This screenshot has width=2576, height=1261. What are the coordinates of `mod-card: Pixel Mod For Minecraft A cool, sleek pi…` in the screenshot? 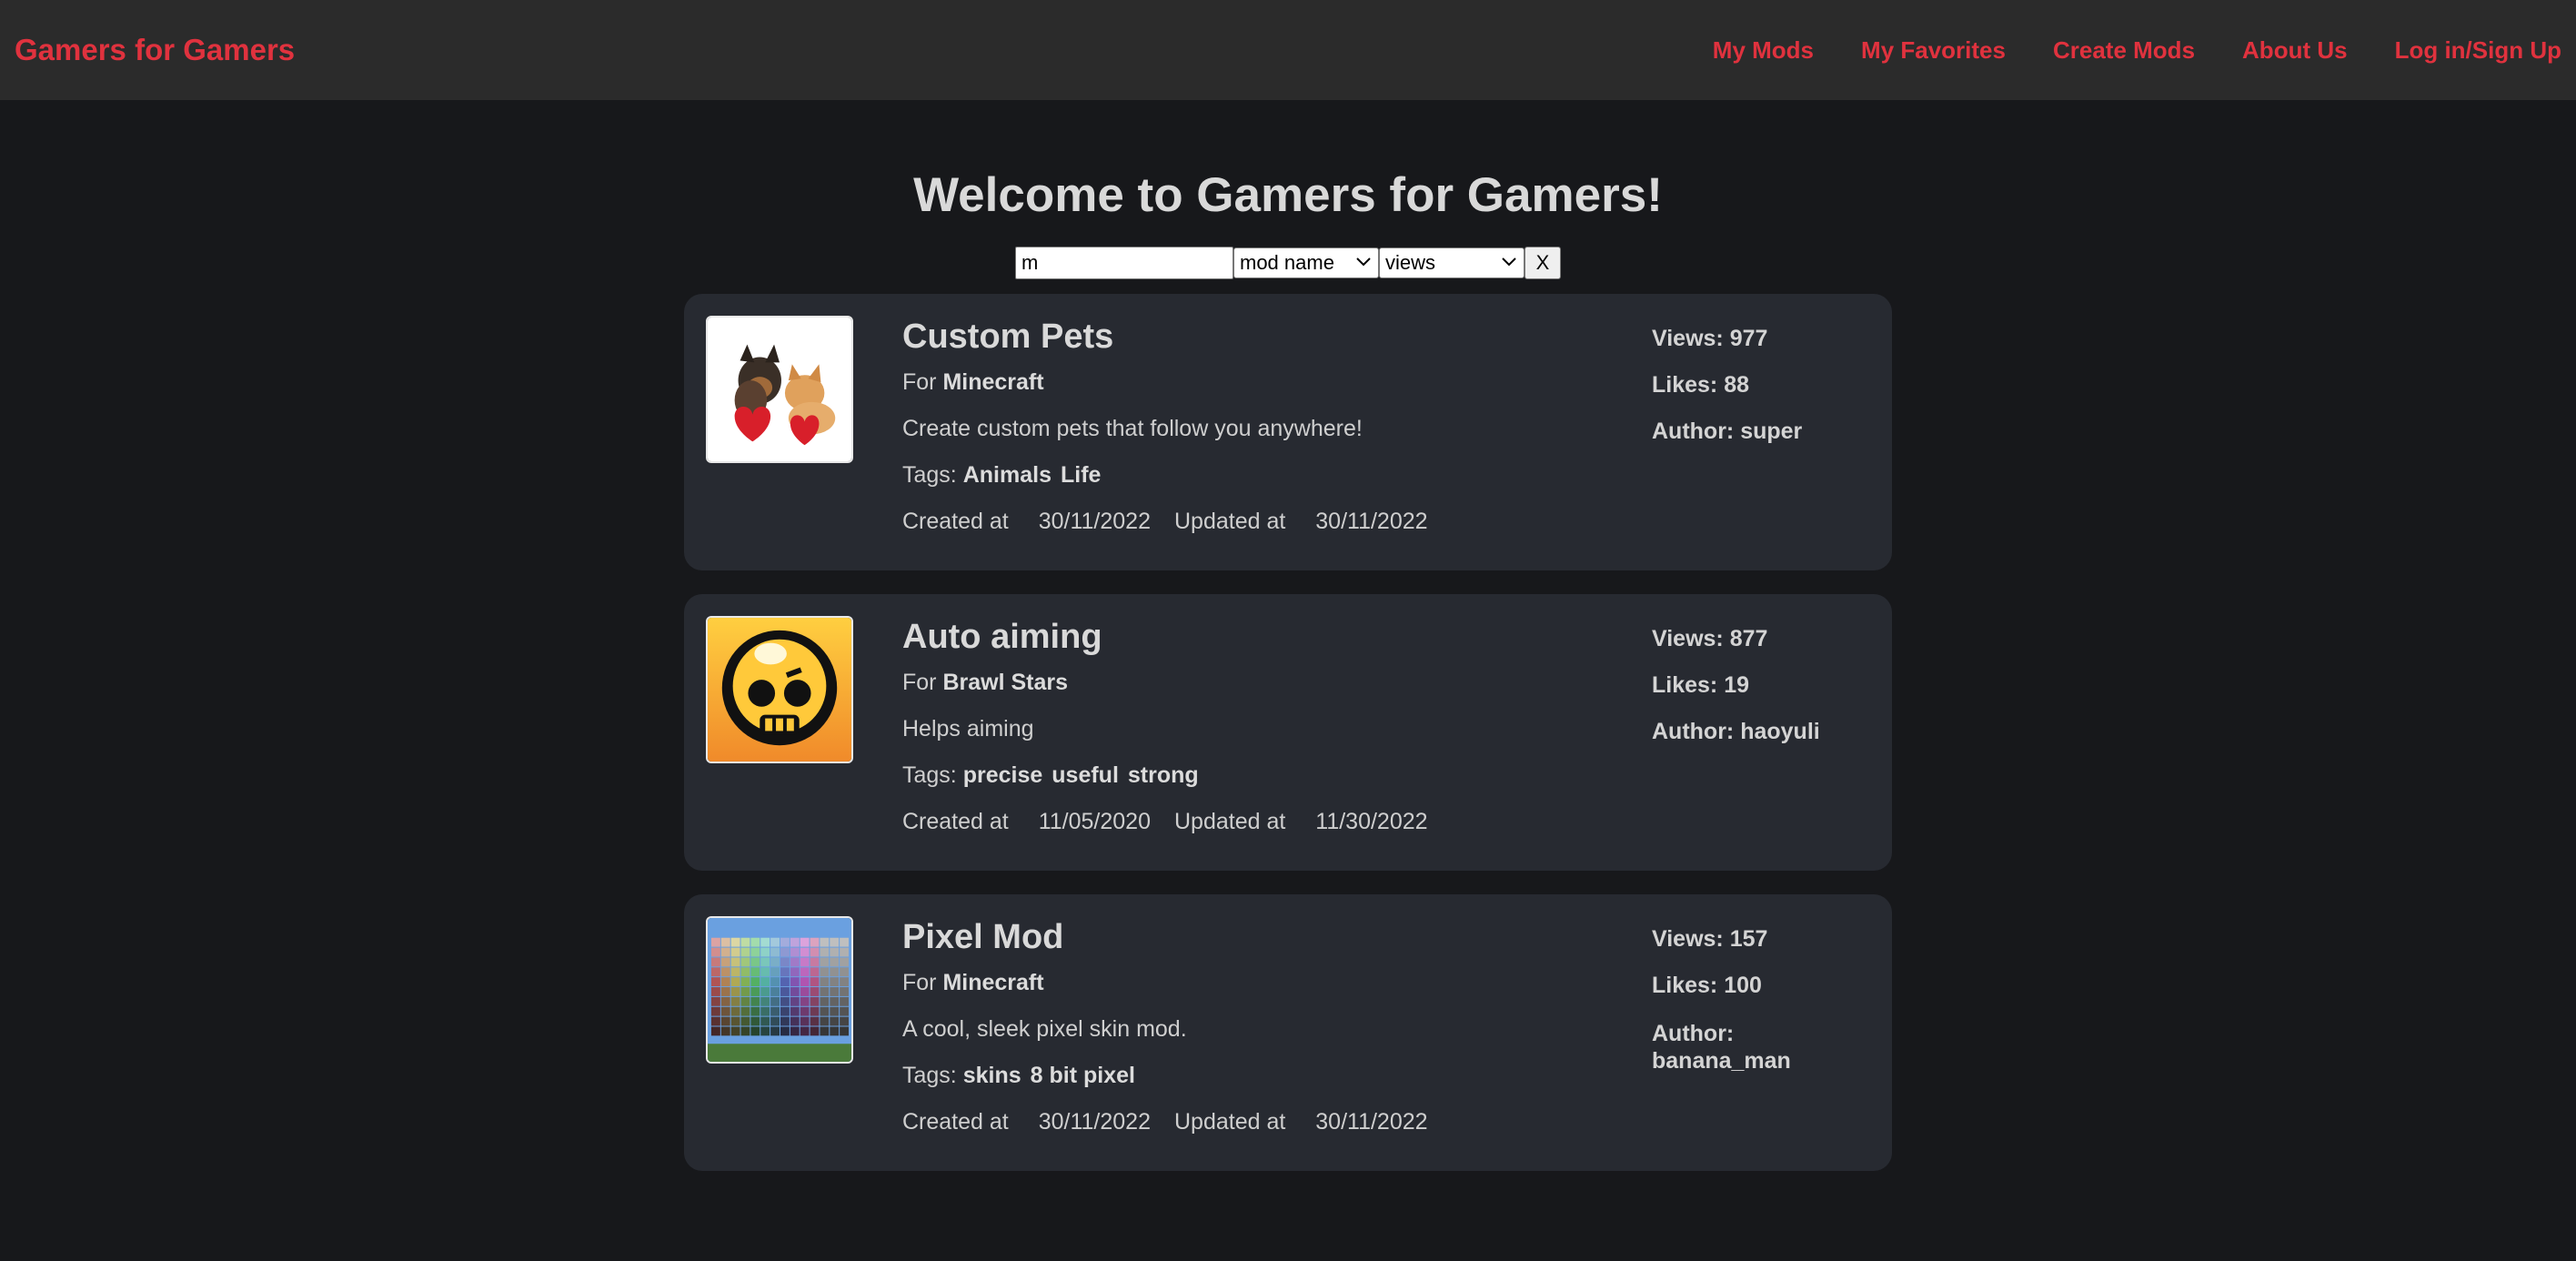 It's located at (1288, 1032).